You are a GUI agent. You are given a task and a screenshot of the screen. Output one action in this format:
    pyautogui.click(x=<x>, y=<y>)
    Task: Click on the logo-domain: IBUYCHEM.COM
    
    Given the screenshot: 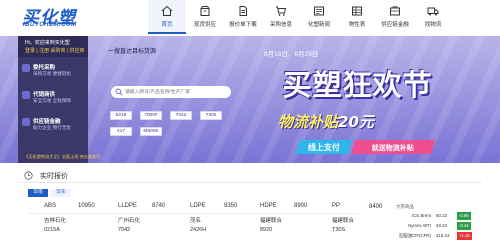 What is the action you would take?
    pyautogui.click(x=50, y=25)
    